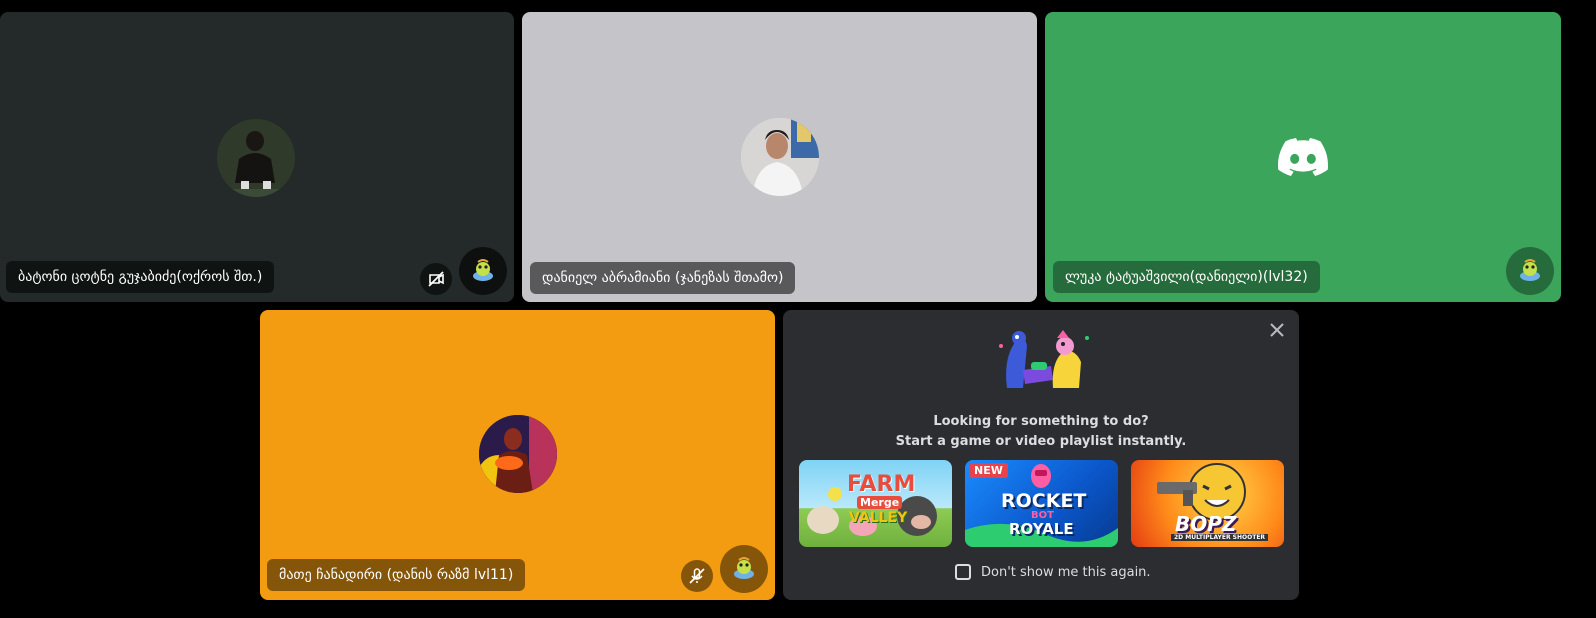 Image resolution: width=1596 pixels, height=618 pixels. Describe the element at coordinates (396, 575) in the screenshot. I see `participant-name: მათე ჩანადირი (დანის რაზმ lvl11)` at that location.